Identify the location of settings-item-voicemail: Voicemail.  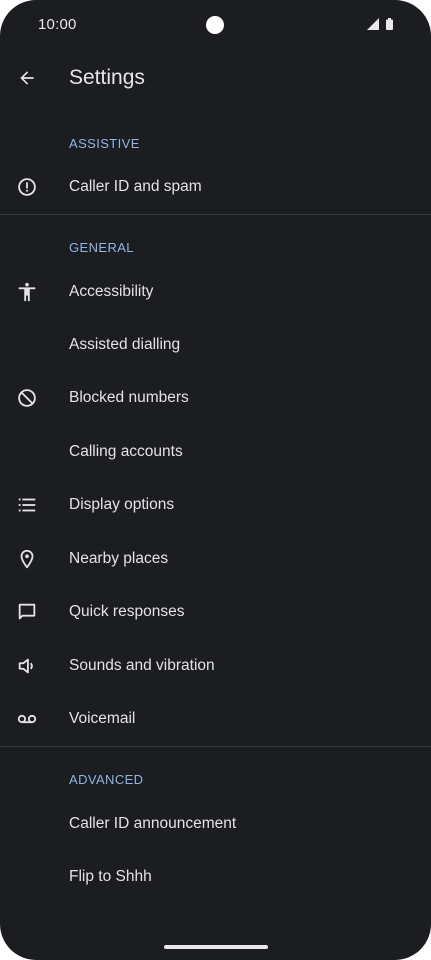
(215, 719).